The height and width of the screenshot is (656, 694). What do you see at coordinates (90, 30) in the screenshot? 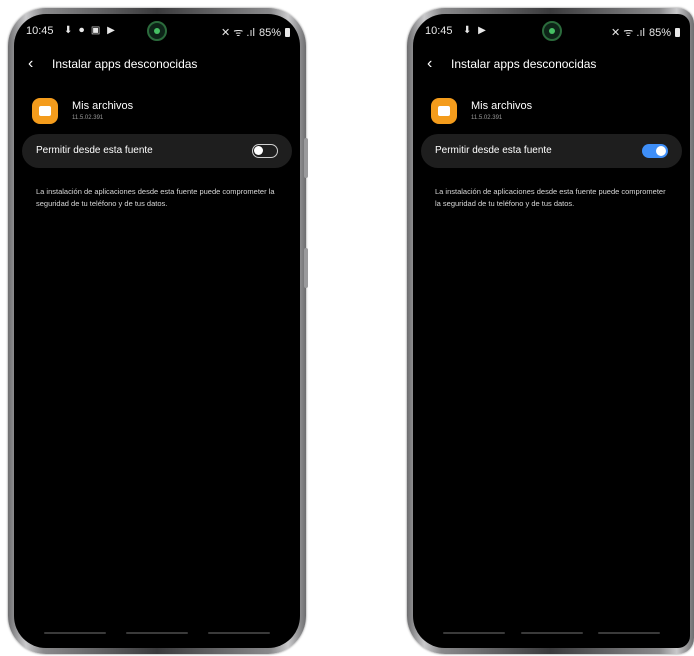
I see `notification-icons: ⬇ ⏺ ▣ ▶` at bounding box center [90, 30].